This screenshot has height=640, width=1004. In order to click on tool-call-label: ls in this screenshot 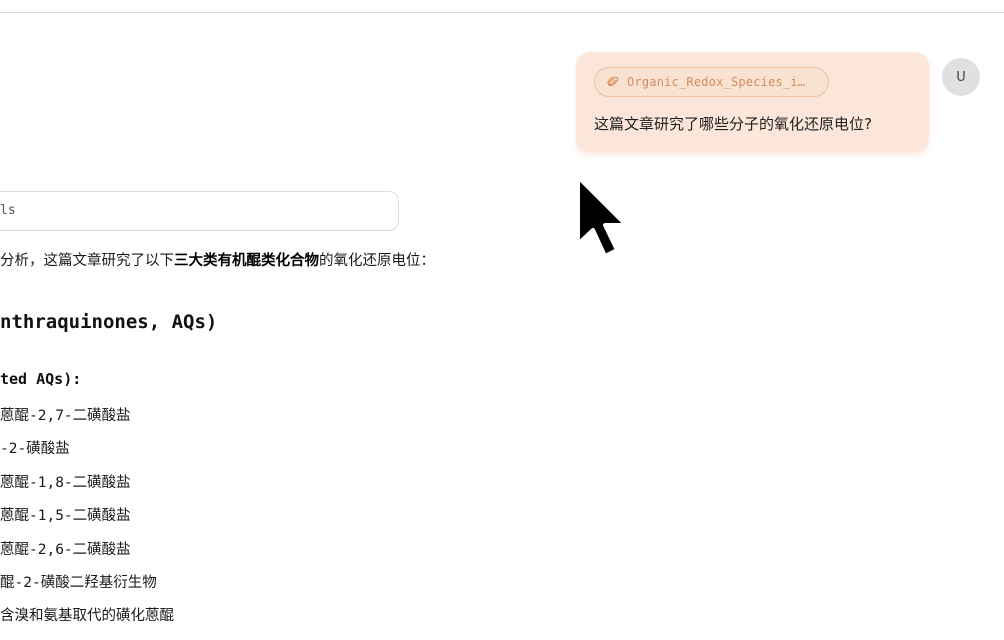, I will do `click(8, 210)`.